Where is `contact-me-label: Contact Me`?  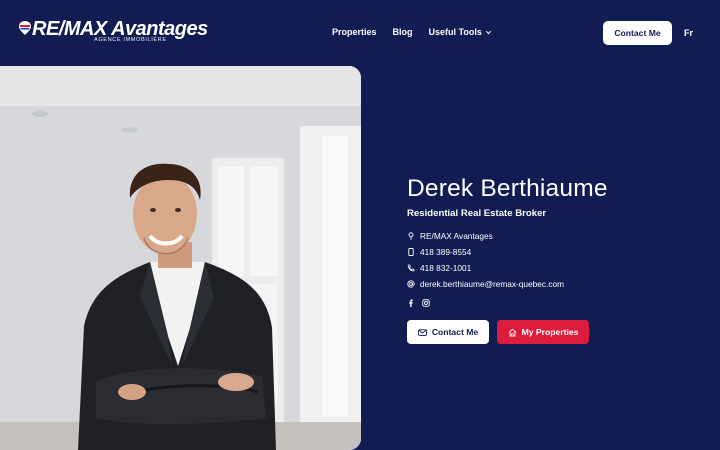
contact-me-label: Contact Me is located at coordinates (455, 332).